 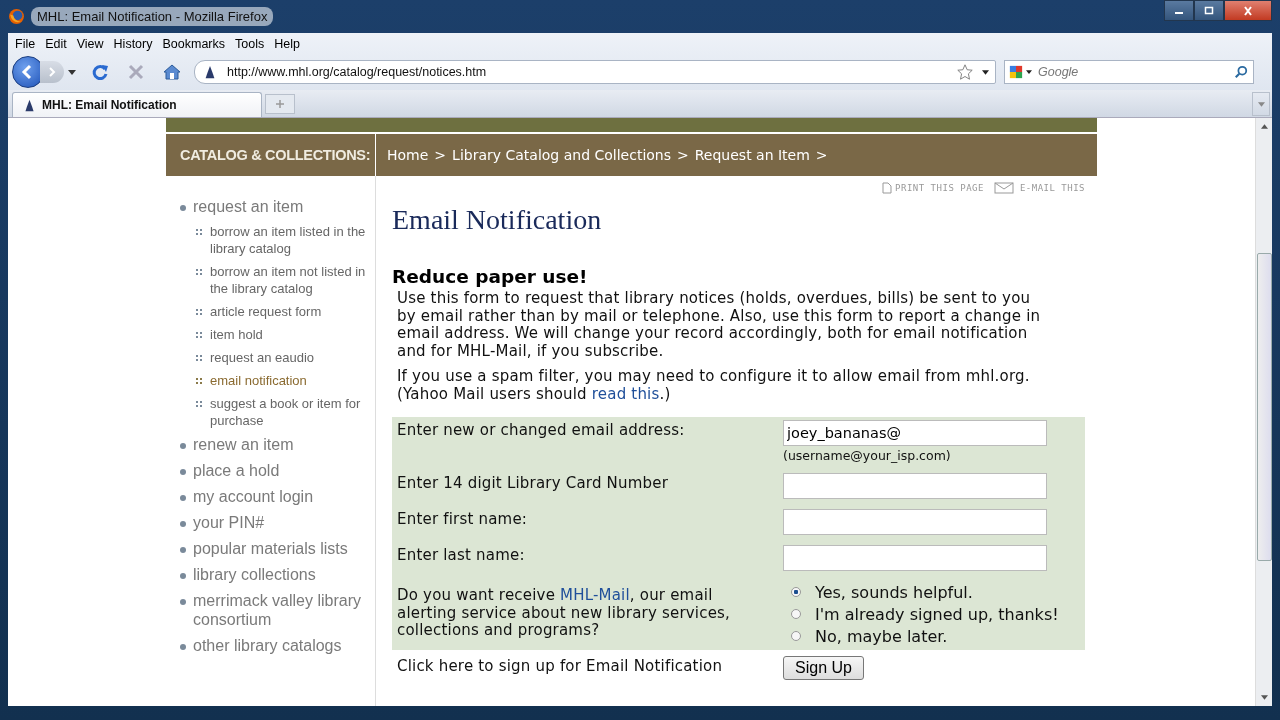 What do you see at coordinates (1016, 72) in the screenshot?
I see `search-engine-icon` at bounding box center [1016, 72].